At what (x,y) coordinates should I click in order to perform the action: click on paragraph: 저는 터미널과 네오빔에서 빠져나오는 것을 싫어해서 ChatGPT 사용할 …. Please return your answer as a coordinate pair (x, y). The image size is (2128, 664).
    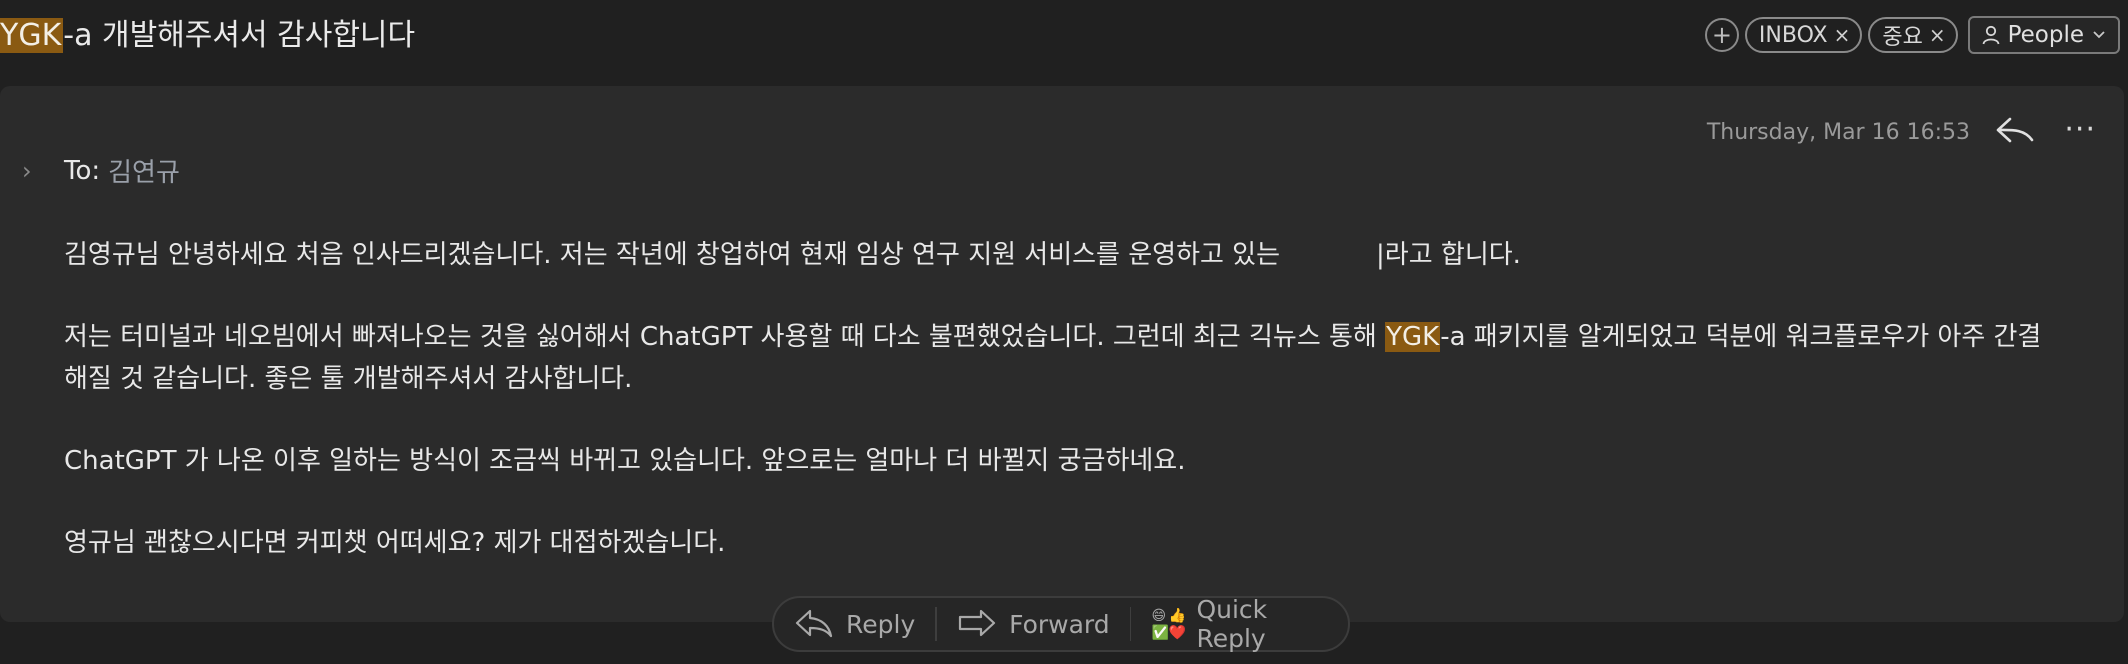
    Looking at the image, I should click on (1064, 358).